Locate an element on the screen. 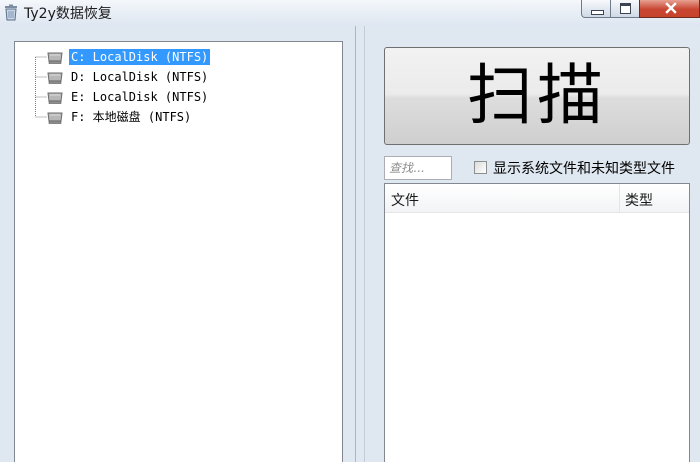  maximize-button is located at coordinates (625, 9).